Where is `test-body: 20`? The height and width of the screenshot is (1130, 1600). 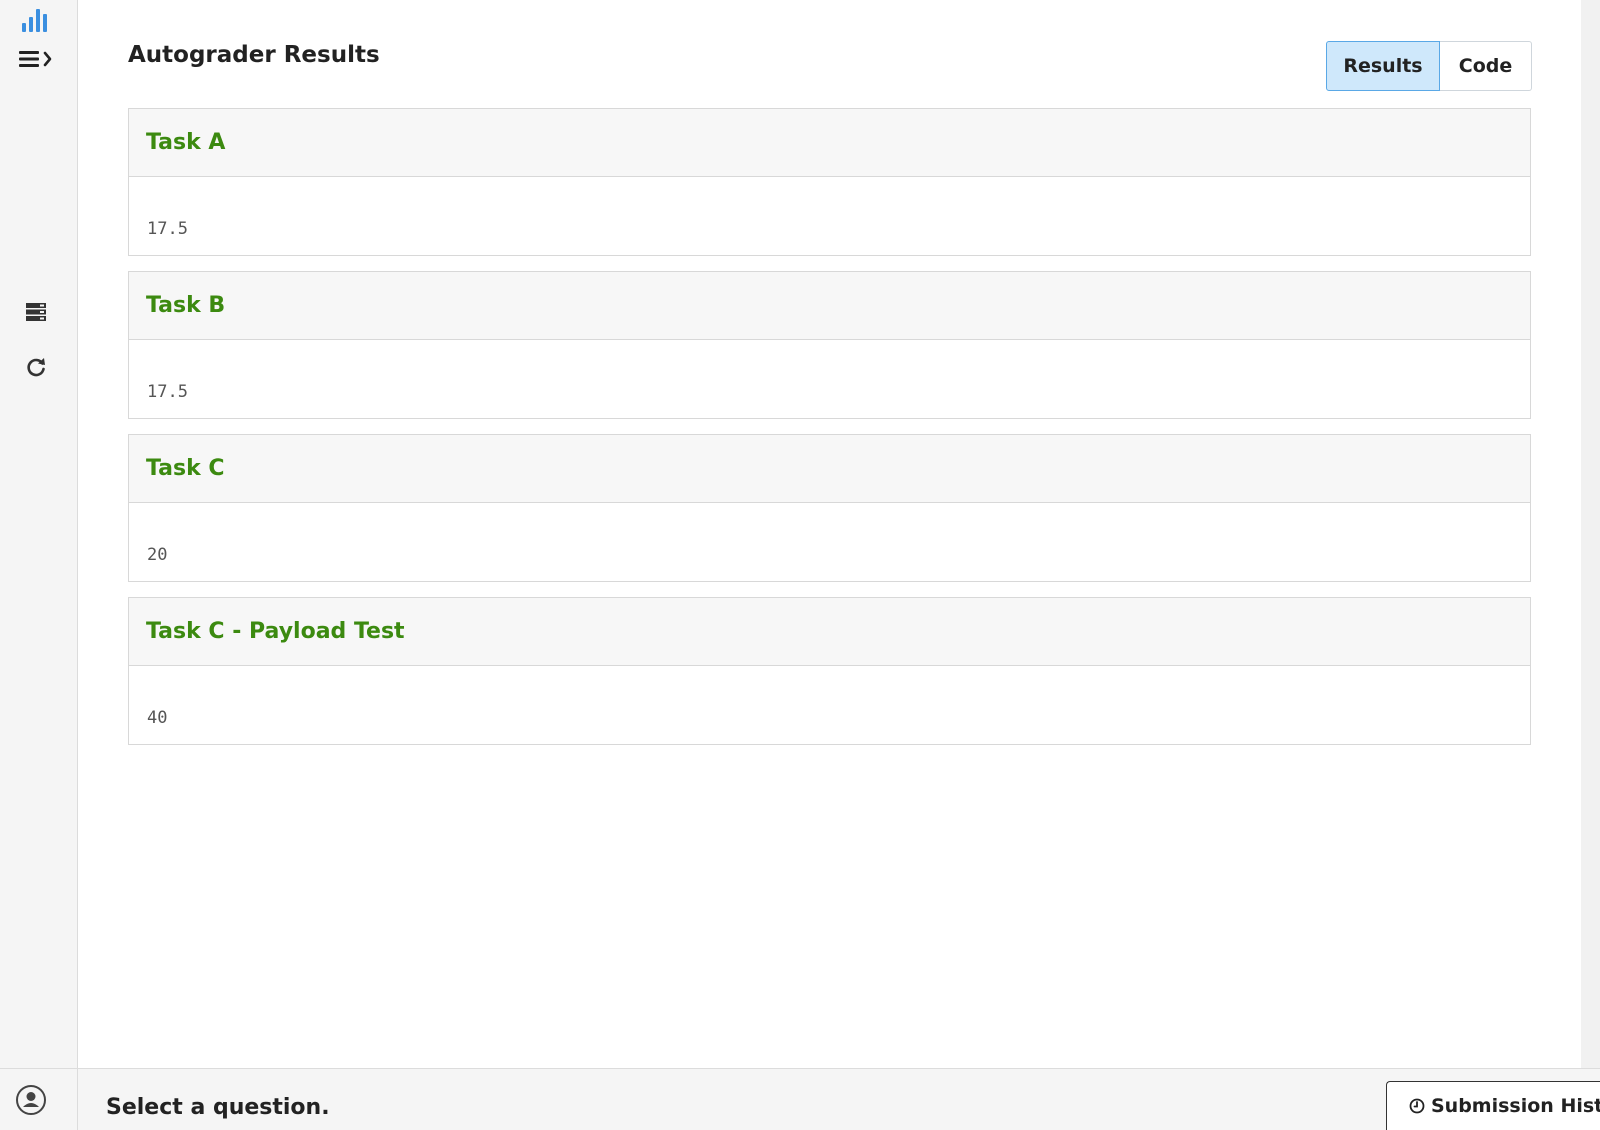
test-body: 20 is located at coordinates (829, 534).